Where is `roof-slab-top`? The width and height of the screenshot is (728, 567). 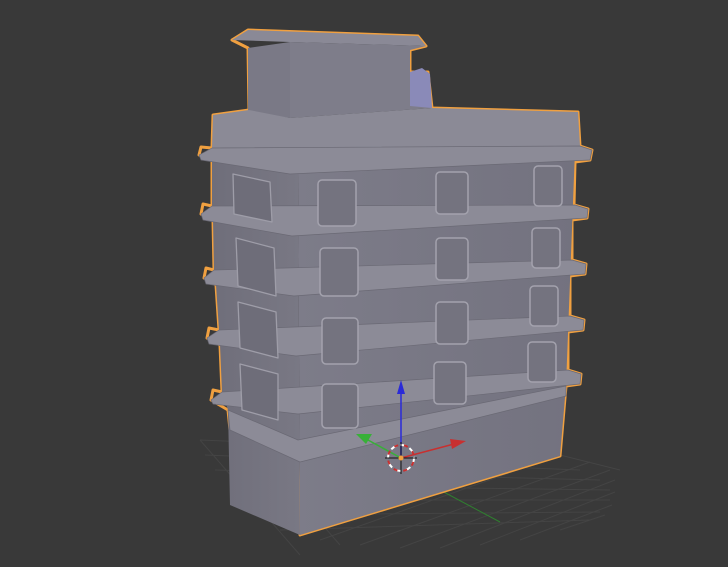
roof-slab-top is located at coordinates (396, 129).